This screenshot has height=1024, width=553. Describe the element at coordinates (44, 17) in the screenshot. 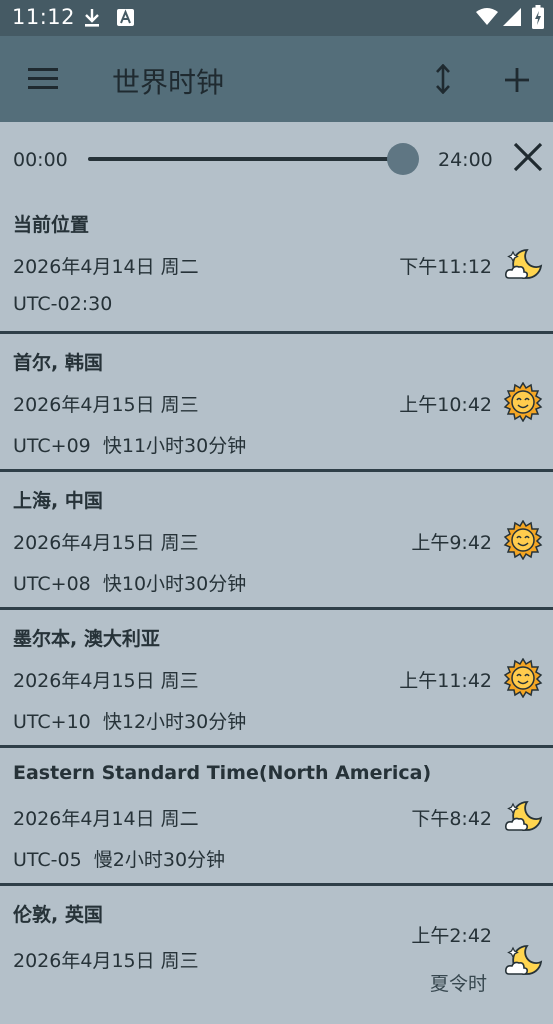

I see `status-time: 11:12` at that location.